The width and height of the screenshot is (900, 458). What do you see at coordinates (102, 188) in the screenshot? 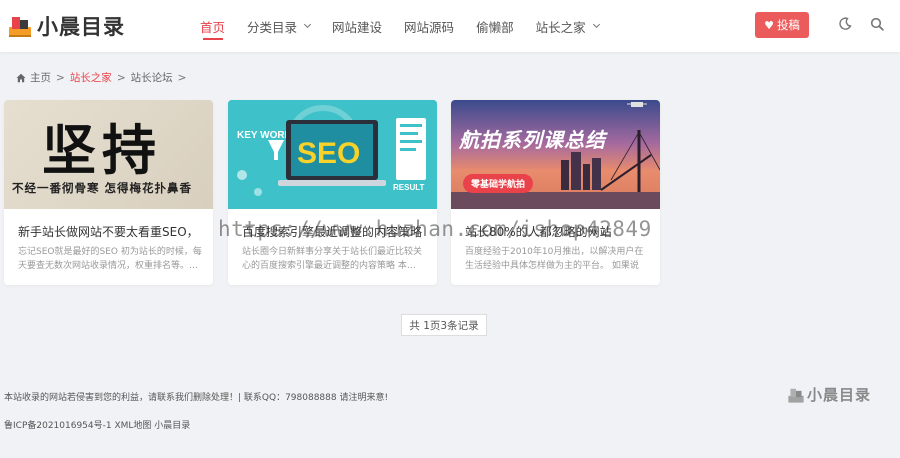
I see `thumbnail-caption: 不经一番彻骨寒 怎得梅花扑鼻香` at bounding box center [102, 188].